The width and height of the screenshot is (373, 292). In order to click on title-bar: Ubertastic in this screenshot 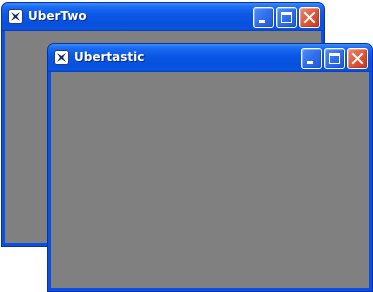, I will do `click(210, 58)`.